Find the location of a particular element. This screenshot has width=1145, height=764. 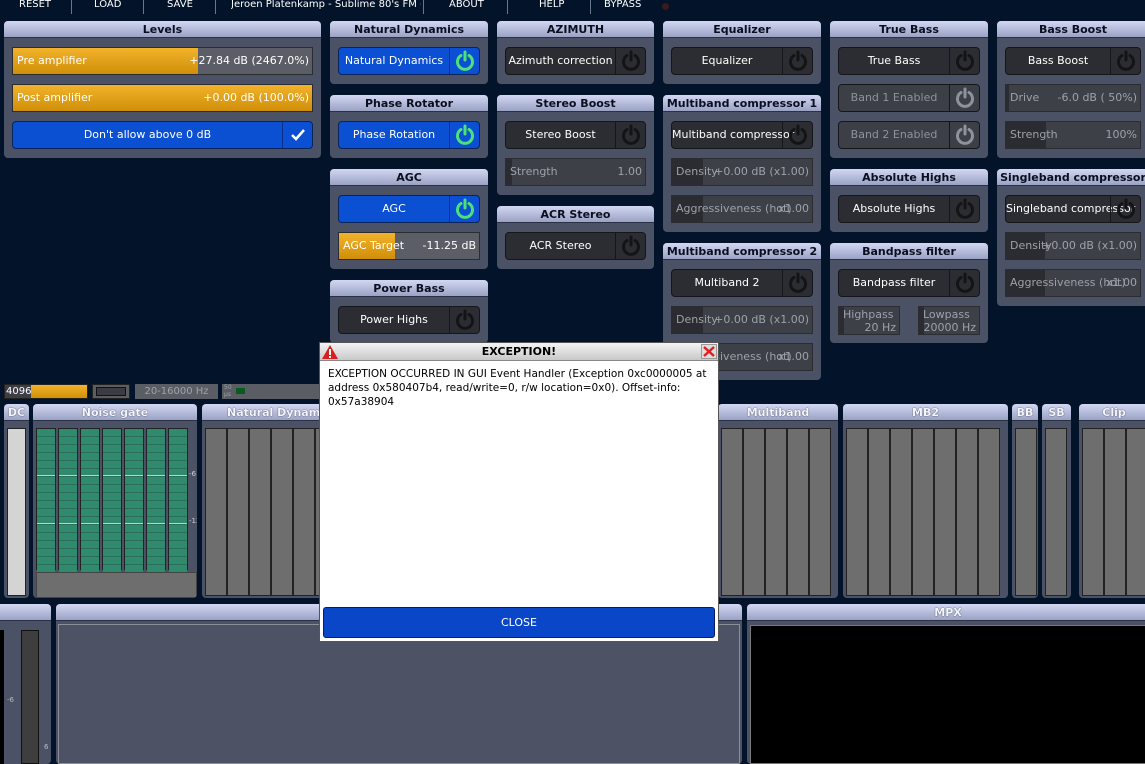

bass-boost-toggle: Bass Boost is located at coordinates (1073, 61).